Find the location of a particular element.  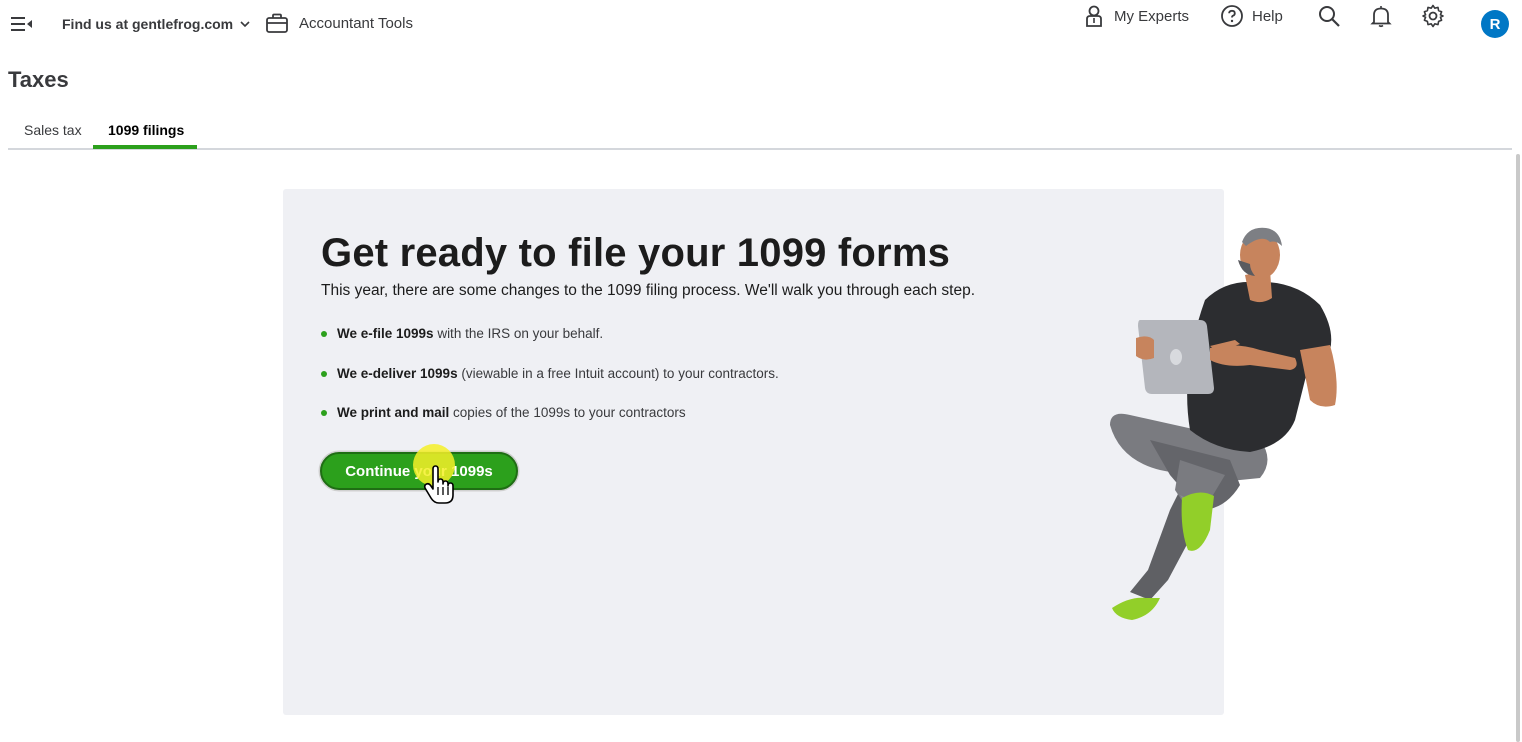

bullet-bold-text: We e-file 1099s is located at coordinates (385, 333).